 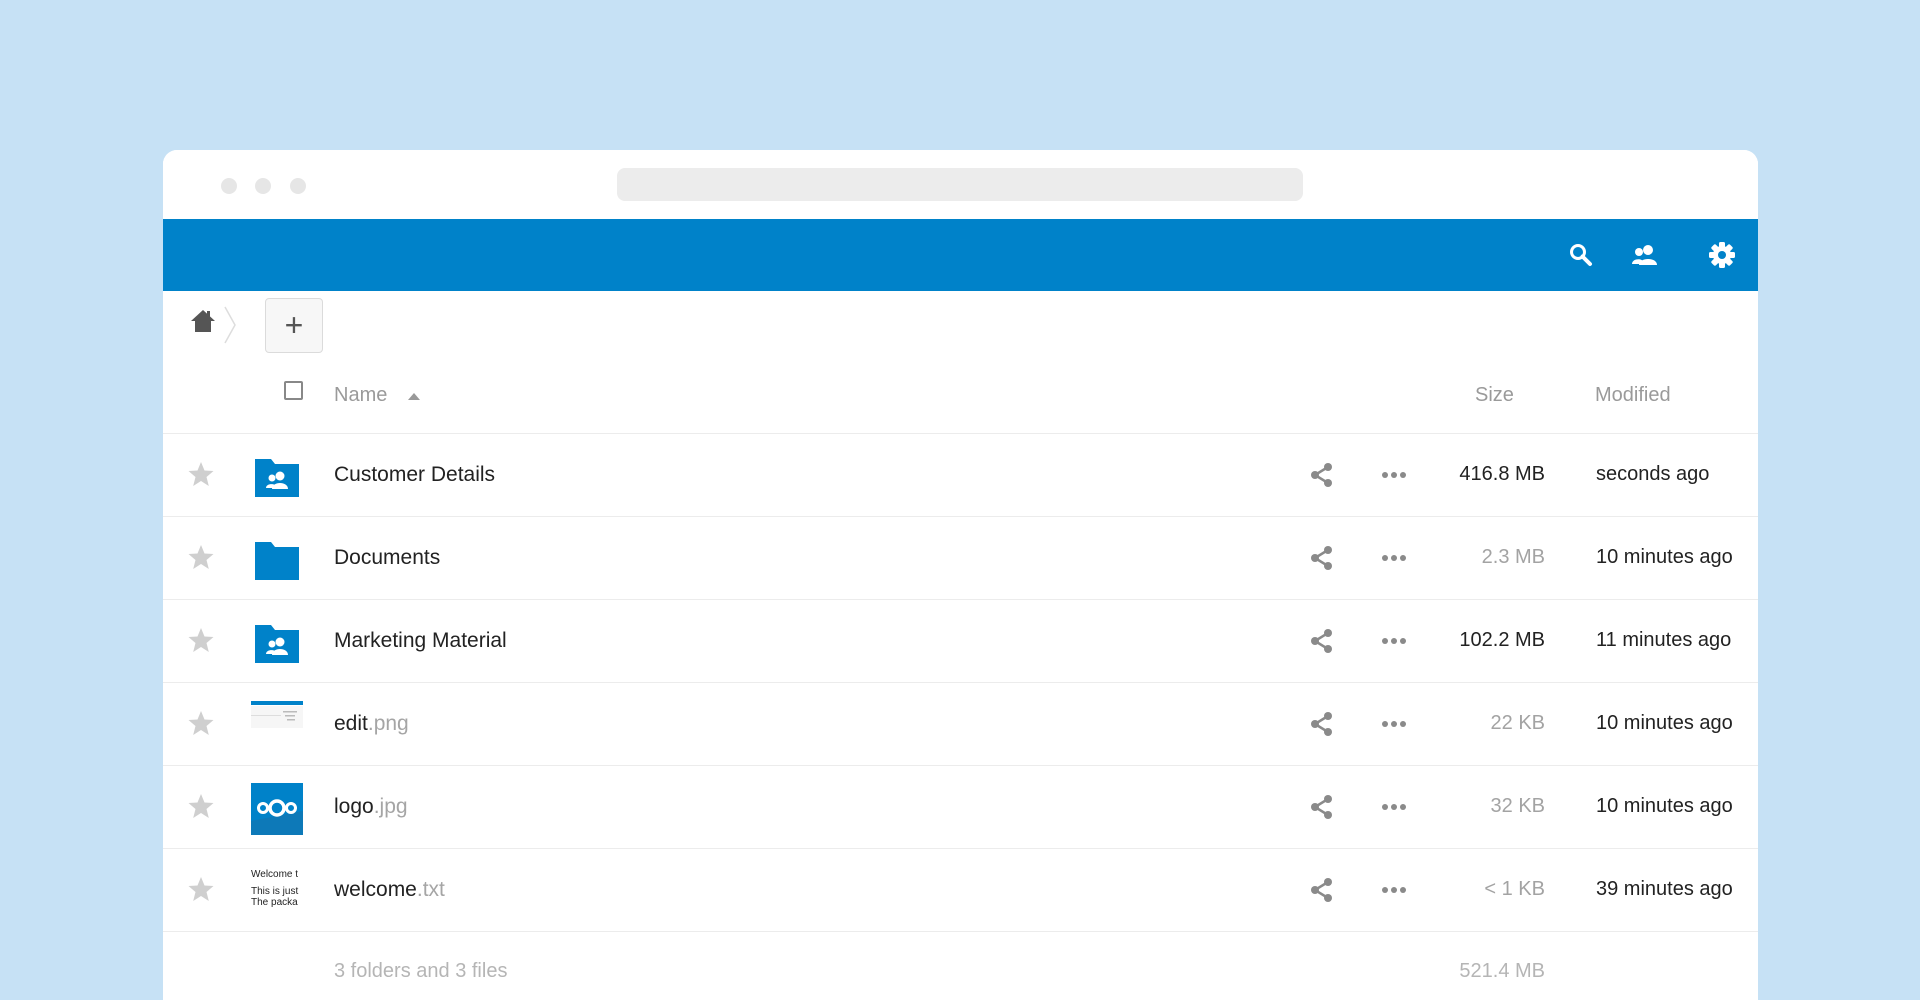 I want to click on select-all-checkbox, so click(x=293, y=390).